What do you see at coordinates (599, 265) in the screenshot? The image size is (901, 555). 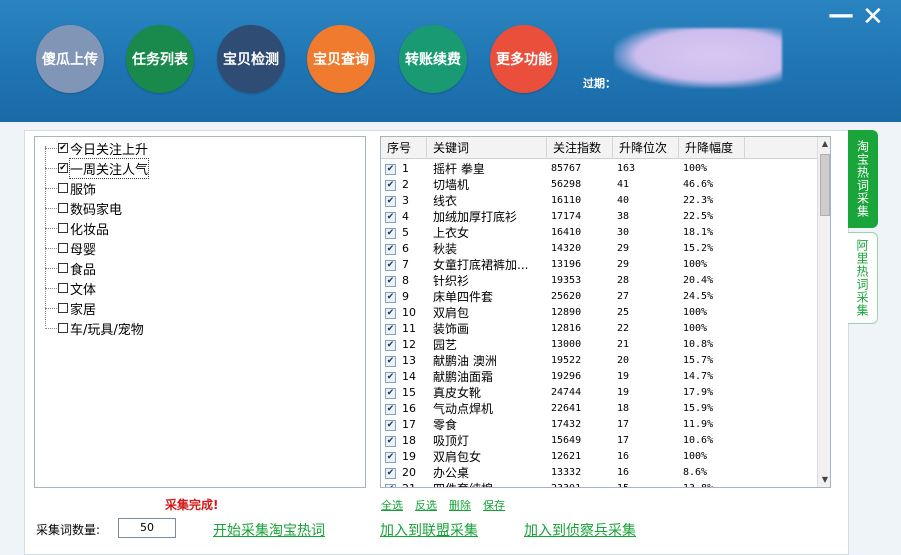 I see `table-row: ✔ 7 女童打底裙裤加... 13196 29 100%` at bounding box center [599, 265].